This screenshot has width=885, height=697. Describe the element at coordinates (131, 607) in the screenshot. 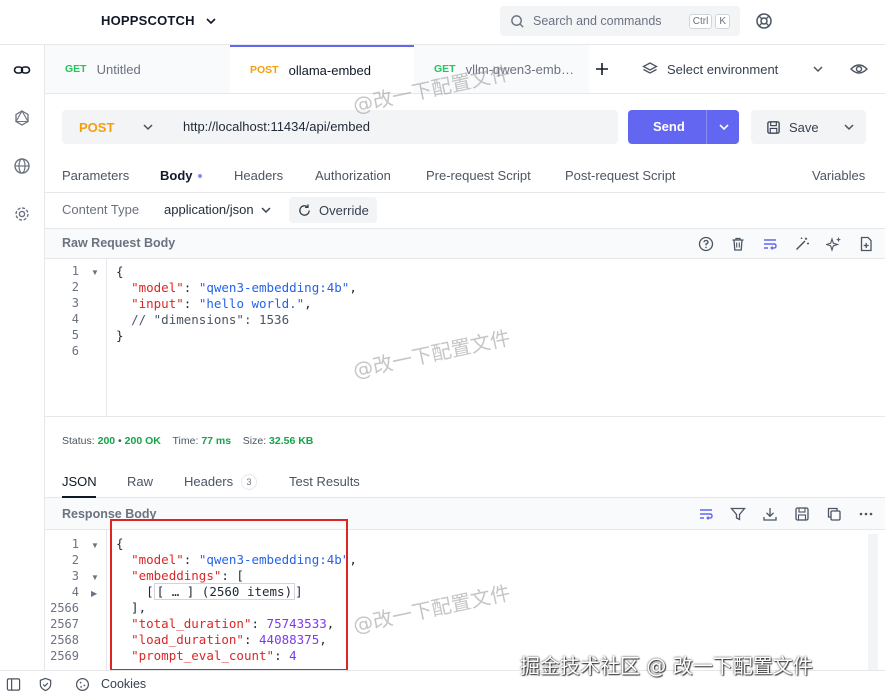

I see `code-line: ],` at that location.